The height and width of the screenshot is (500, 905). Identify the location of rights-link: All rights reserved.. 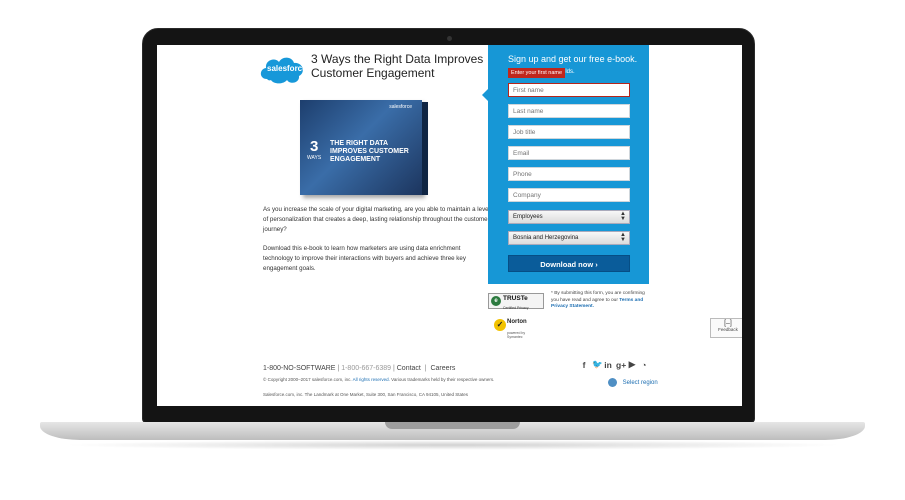
(371, 379).